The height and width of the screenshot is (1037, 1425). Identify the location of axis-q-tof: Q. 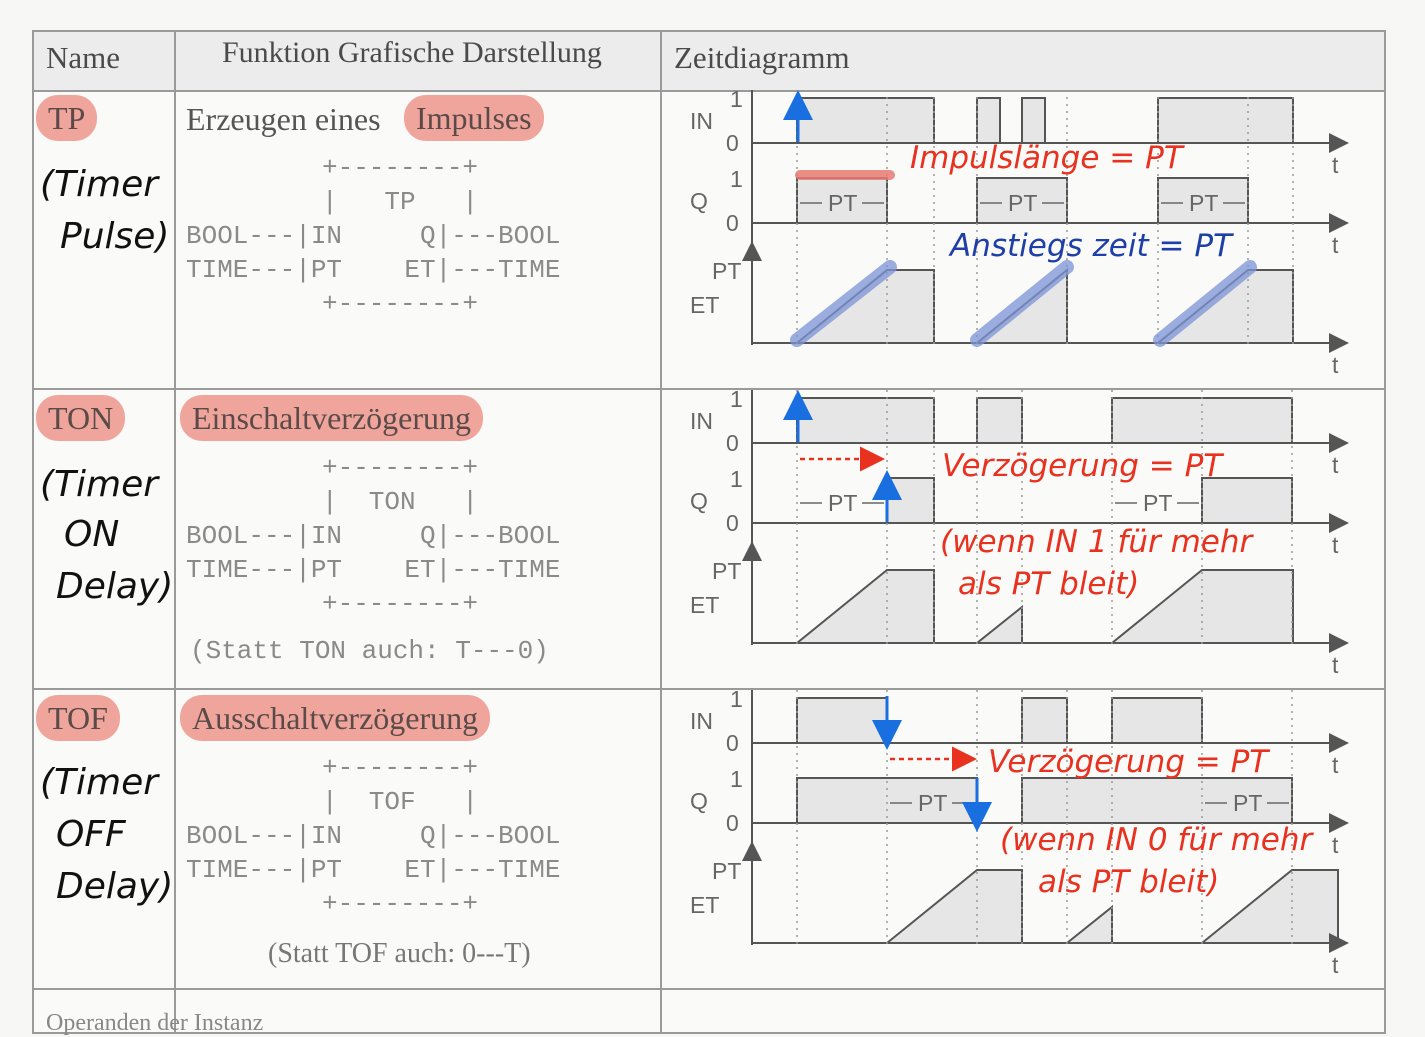
(699, 801).